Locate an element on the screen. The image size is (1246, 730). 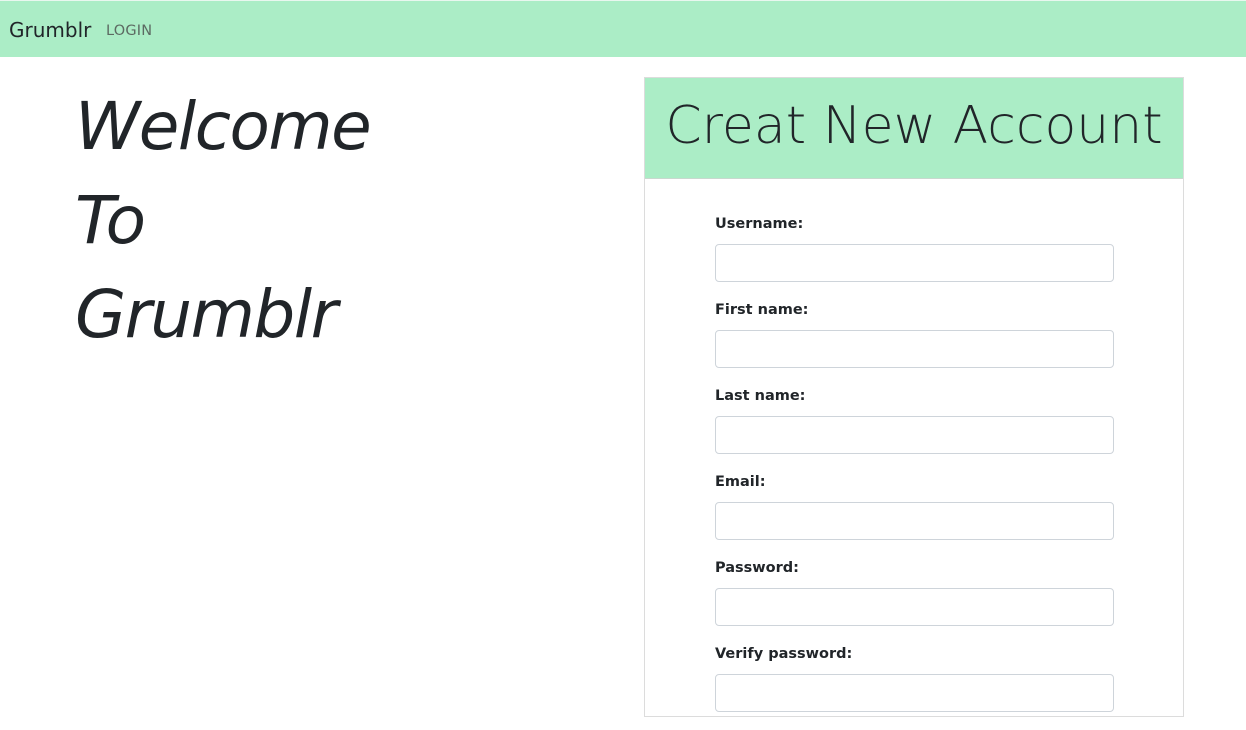
first-name-field-group: First name: is located at coordinates (914, 343).